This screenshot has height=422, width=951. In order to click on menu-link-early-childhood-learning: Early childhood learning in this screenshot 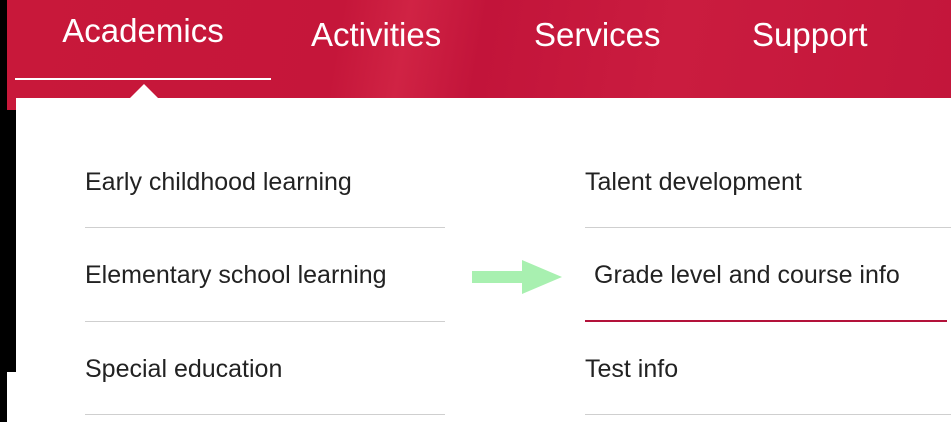, I will do `click(218, 182)`.